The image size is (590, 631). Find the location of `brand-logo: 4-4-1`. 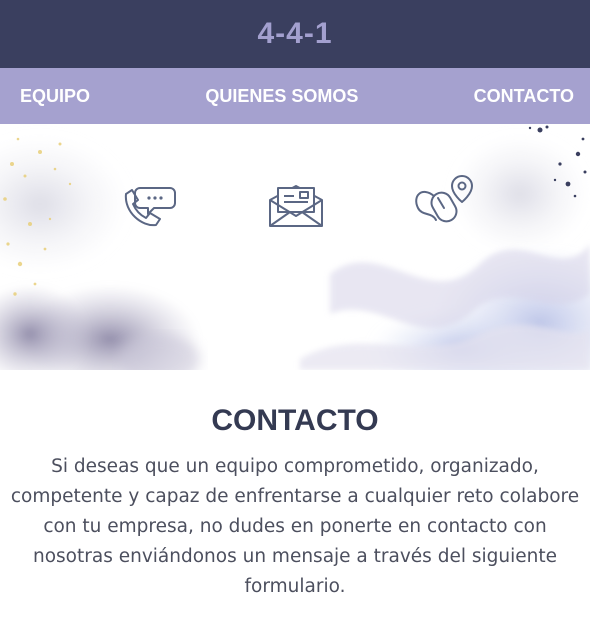

brand-logo: 4-4-1 is located at coordinates (294, 34).